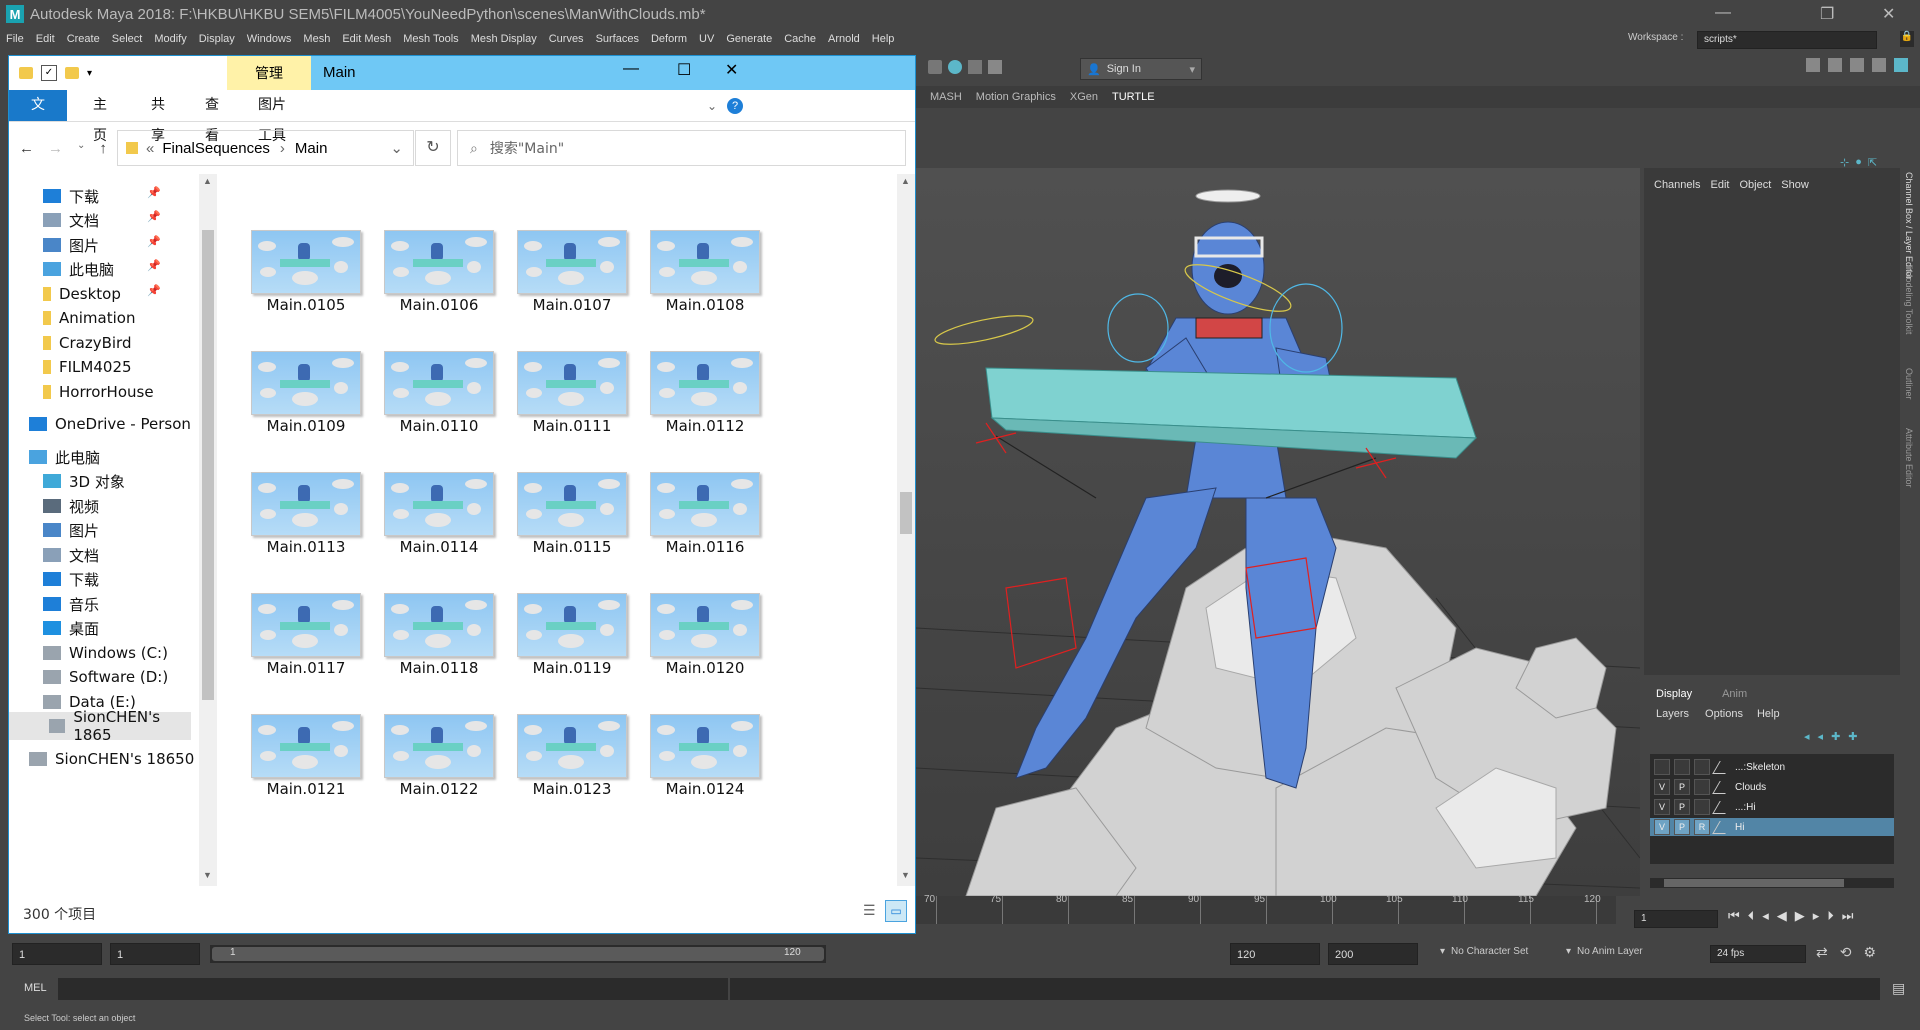  What do you see at coordinates (430, 39) in the screenshot?
I see `menu-mesh-tools: Mesh Tools` at bounding box center [430, 39].